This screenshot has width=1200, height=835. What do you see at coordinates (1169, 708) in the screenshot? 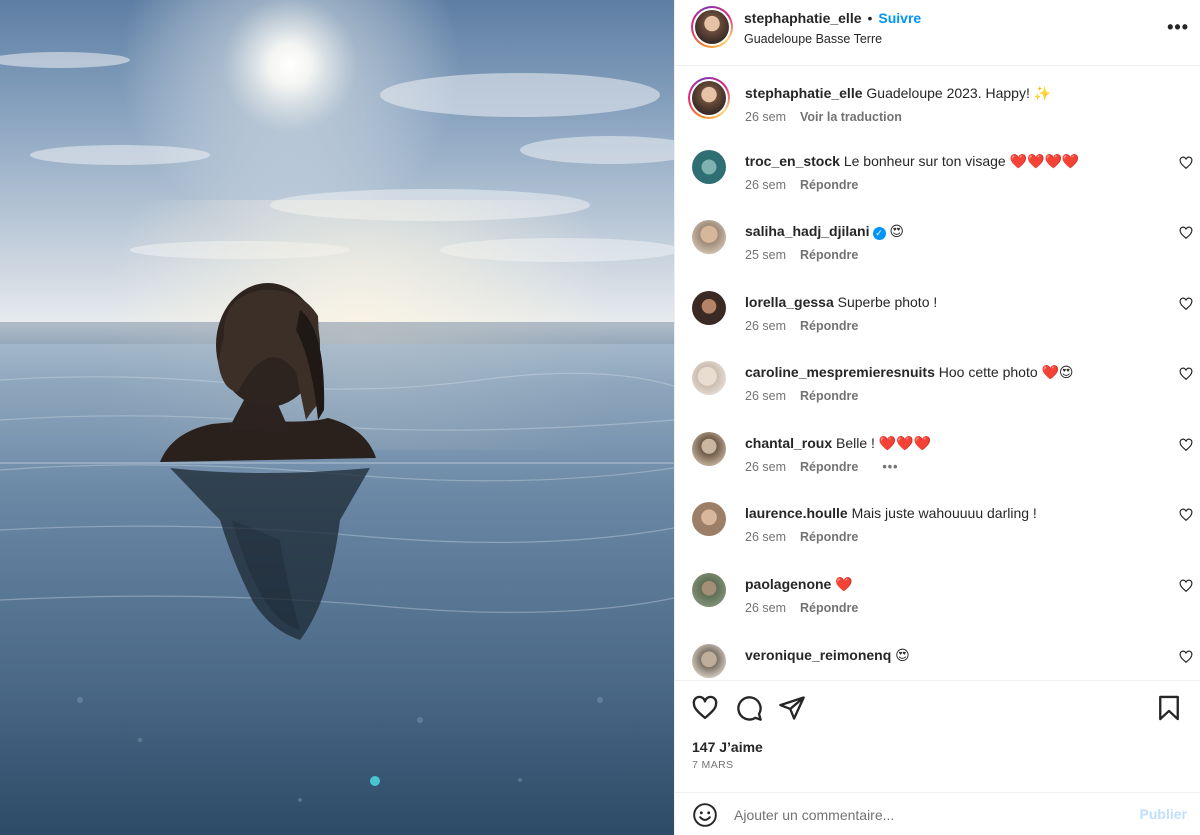
I see `bookmark-icon` at bounding box center [1169, 708].